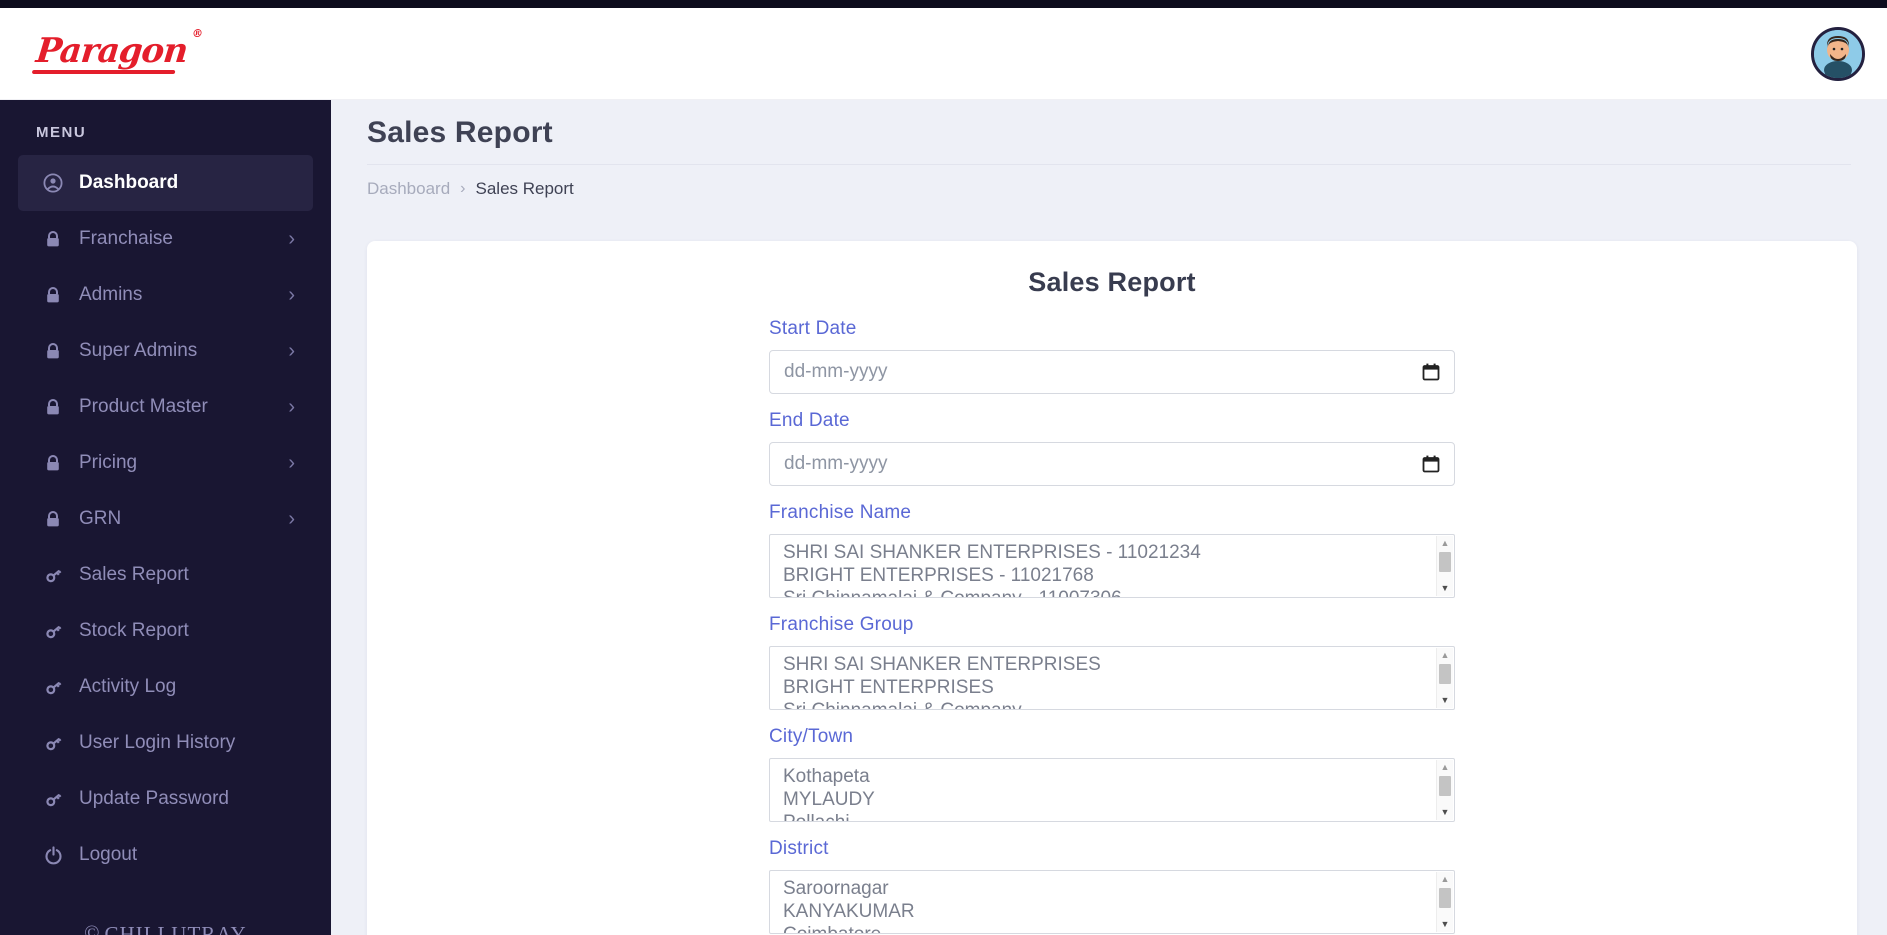 Image resolution: width=1887 pixels, height=935 pixels. I want to click on sidebar-item-logout: Logout, so click(165, 855).